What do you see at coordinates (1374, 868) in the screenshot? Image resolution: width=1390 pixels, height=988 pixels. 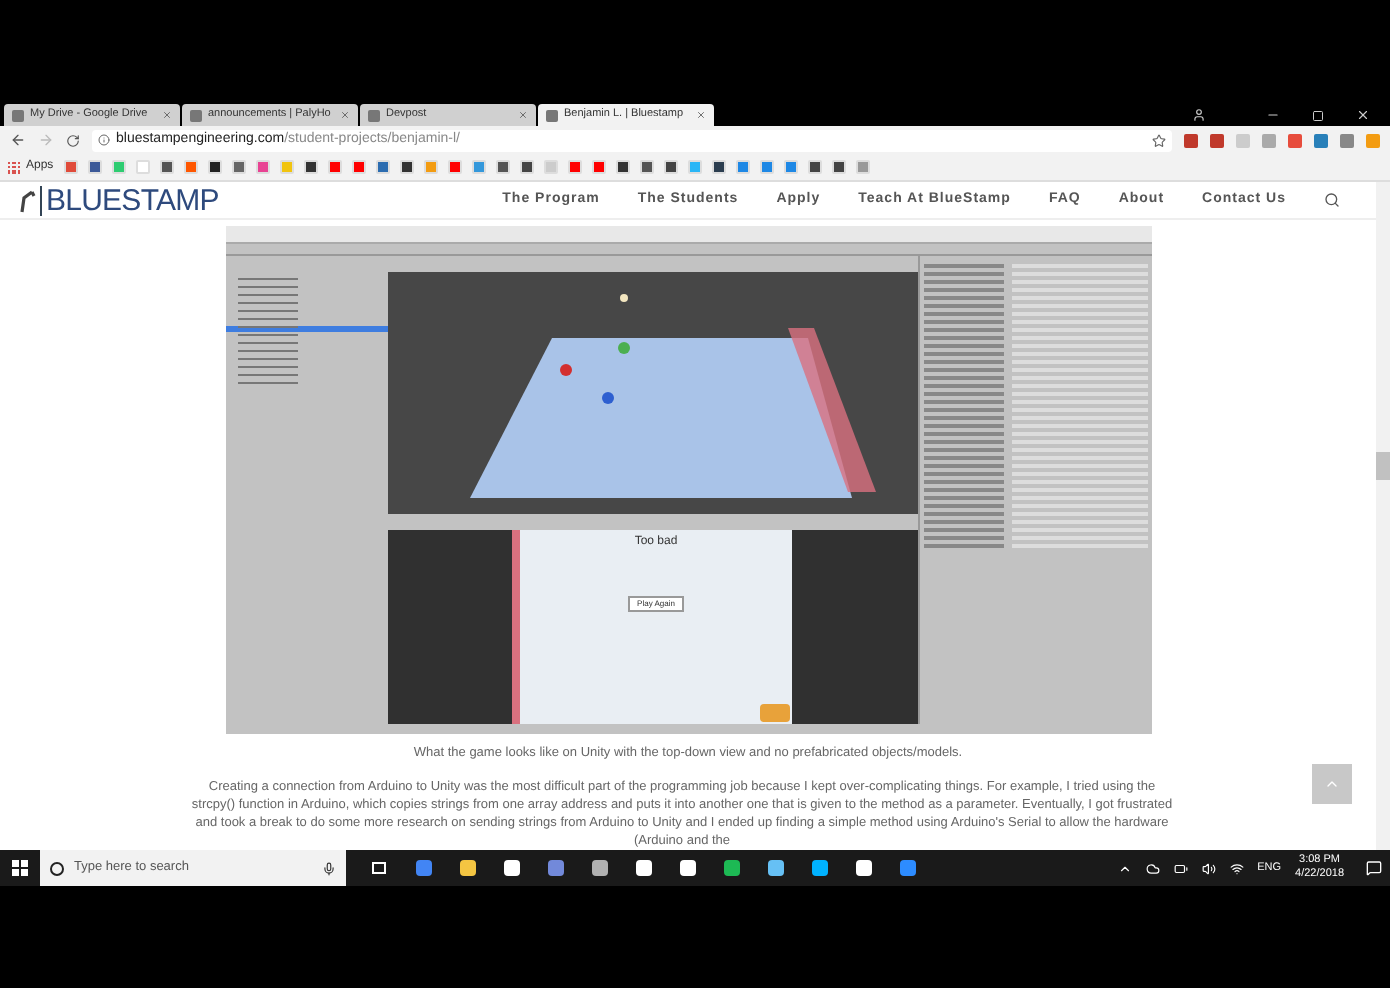 I see `notification-icon` at bounding box center [1374, 868].